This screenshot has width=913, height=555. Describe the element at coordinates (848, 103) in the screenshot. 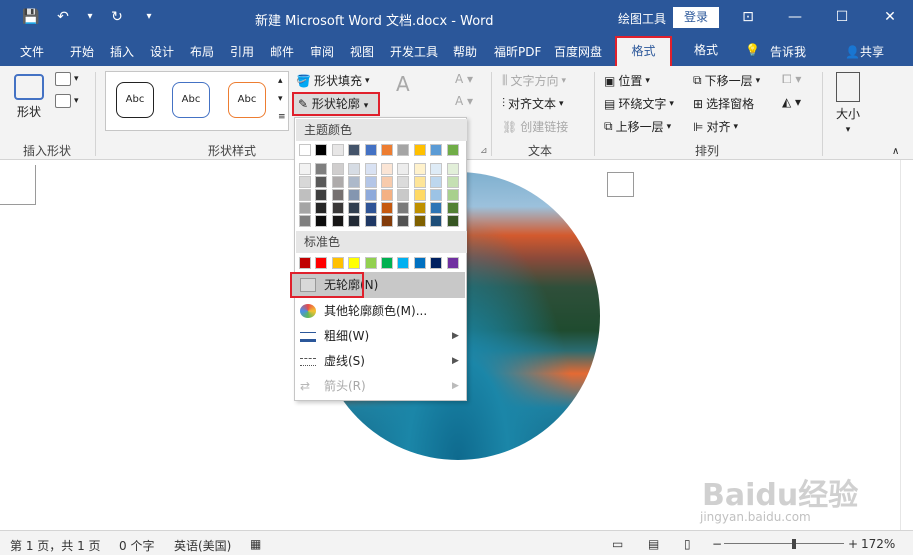

I see `size-button: 大小 ▾` at that location.